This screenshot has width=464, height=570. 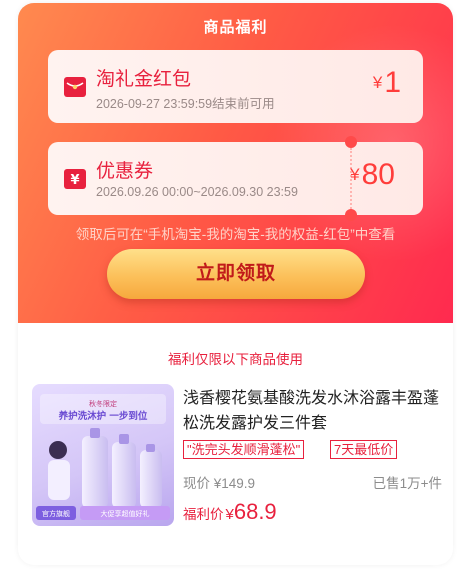 I want to click on coupon-amount: ¥1, so click(x=387, y=83).